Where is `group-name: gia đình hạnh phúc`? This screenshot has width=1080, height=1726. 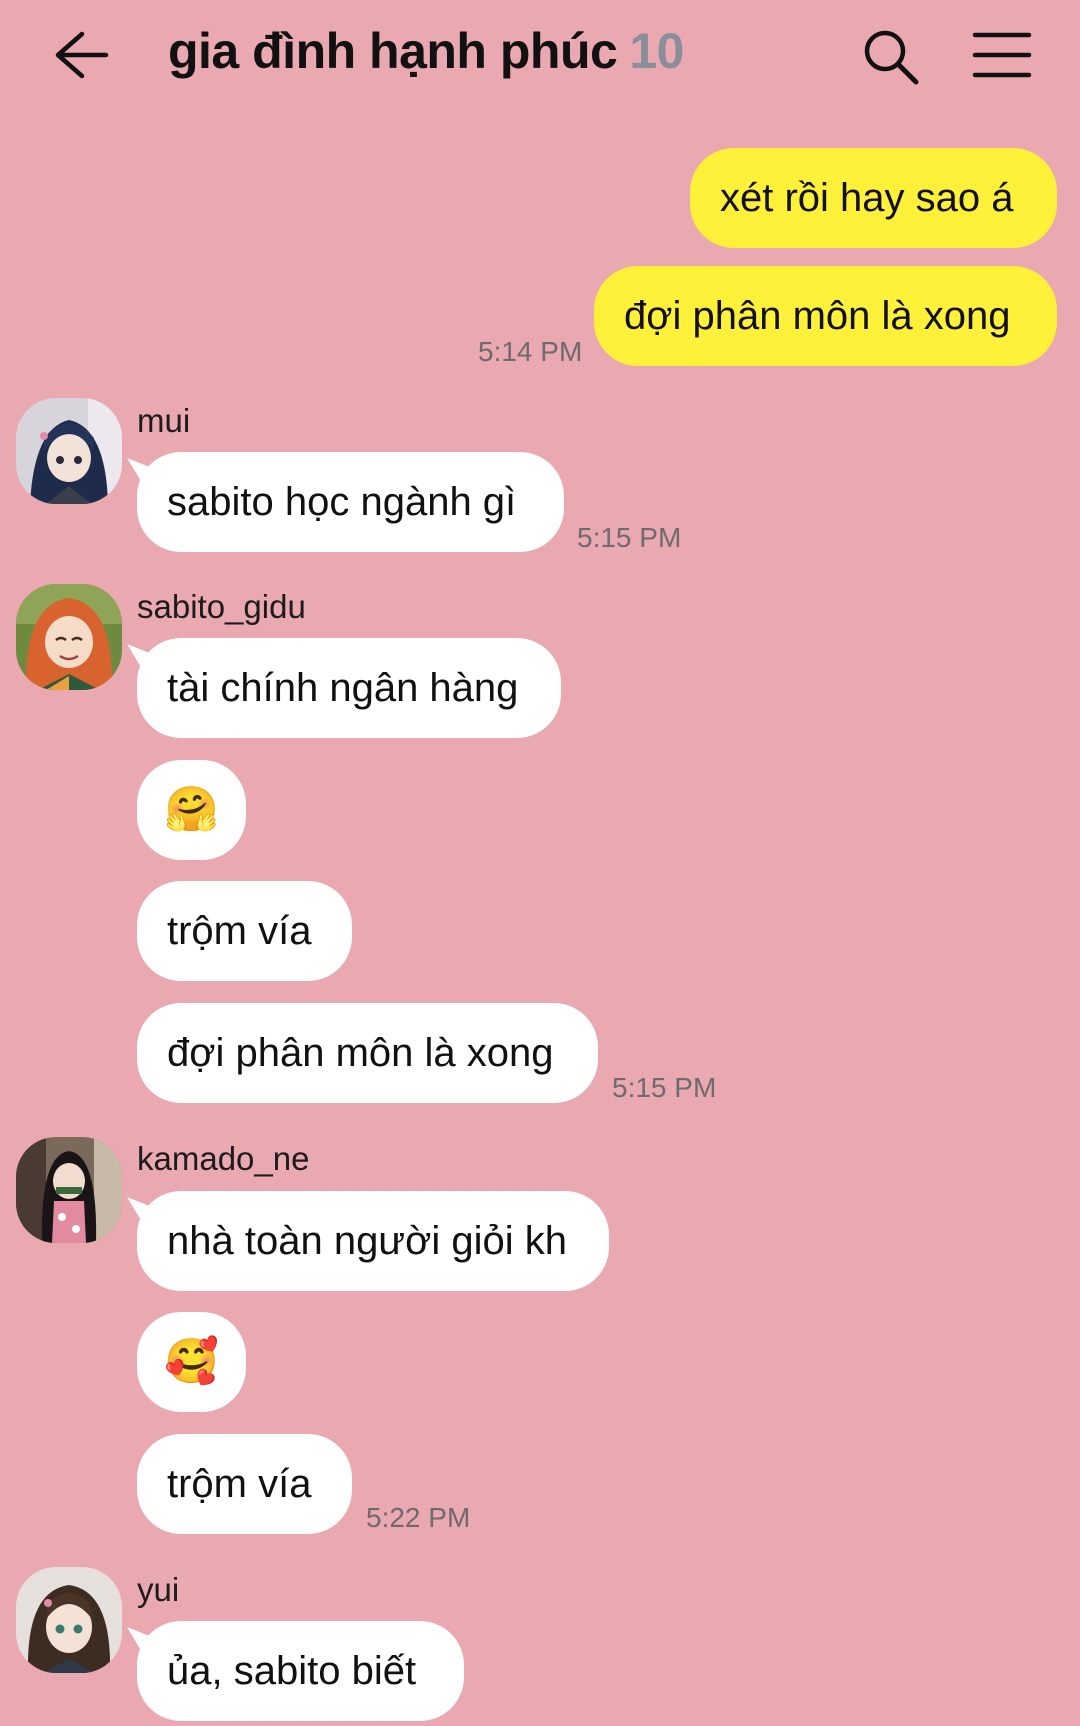 group-name: gia đình hạnh phúc is located at coordinates (393, 51).